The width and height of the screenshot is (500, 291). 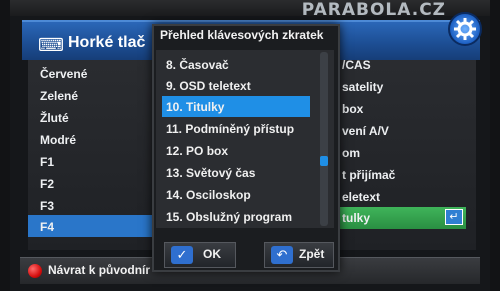 What do you see at coordinates (239, 107) in the screenshot?
I see `popup-list-item-selected: 10. Titulky` at bounding box center [239, 107].